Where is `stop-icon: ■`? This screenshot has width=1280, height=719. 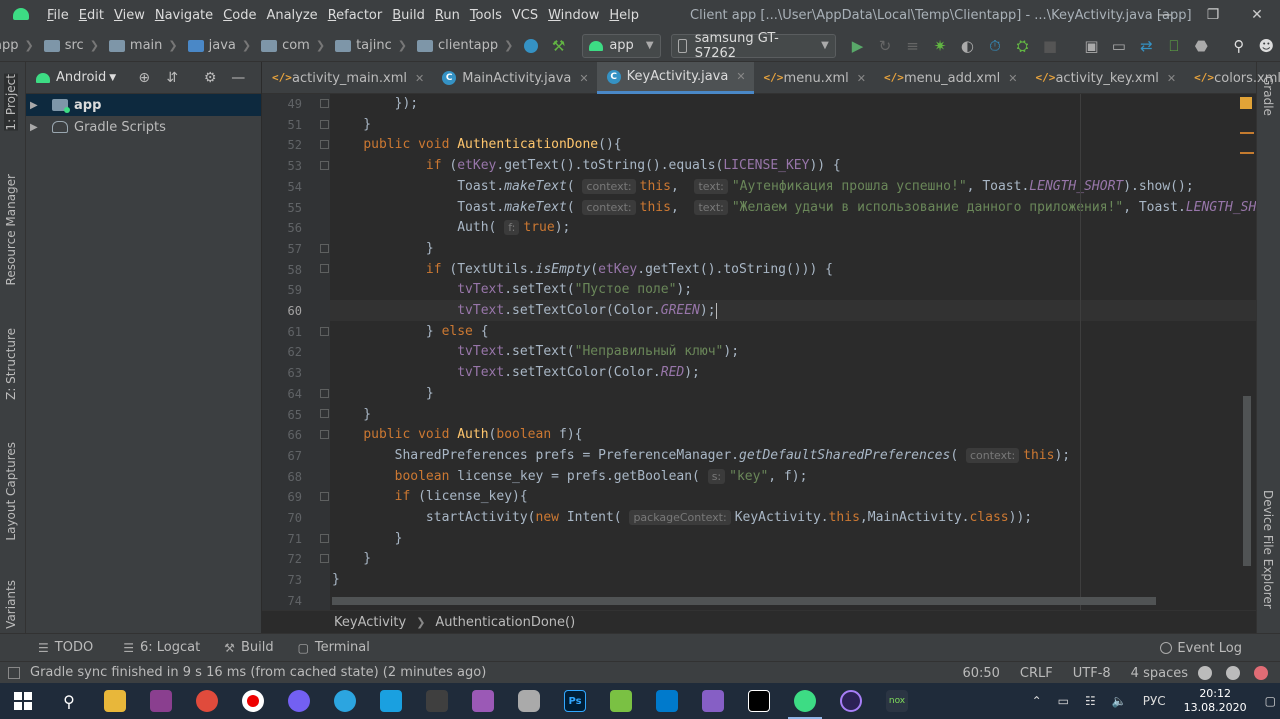
stop-icon: ■ is located at coordinates (1049, 46).